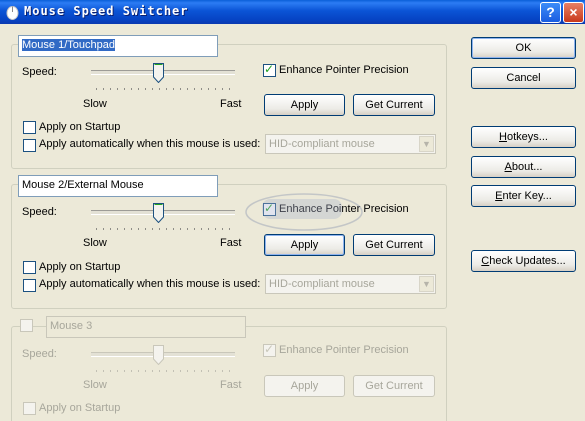 The width and height of the screenshot is (585, 421). What do you see at coordinates (508, 167) in the screenshot?
I see `about-mnemonic: A` at bounding box center [508, 167].